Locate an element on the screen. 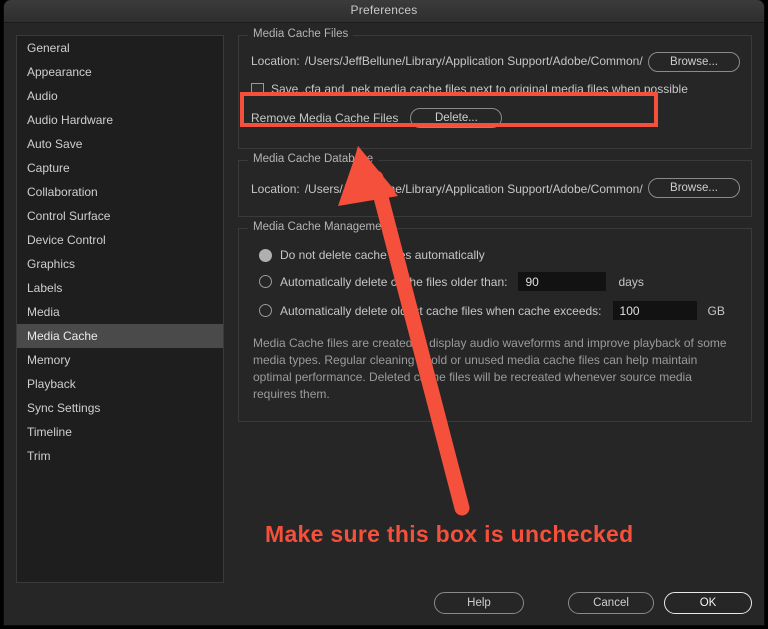  window-title: Preferences is located at coordinates (384, 10).